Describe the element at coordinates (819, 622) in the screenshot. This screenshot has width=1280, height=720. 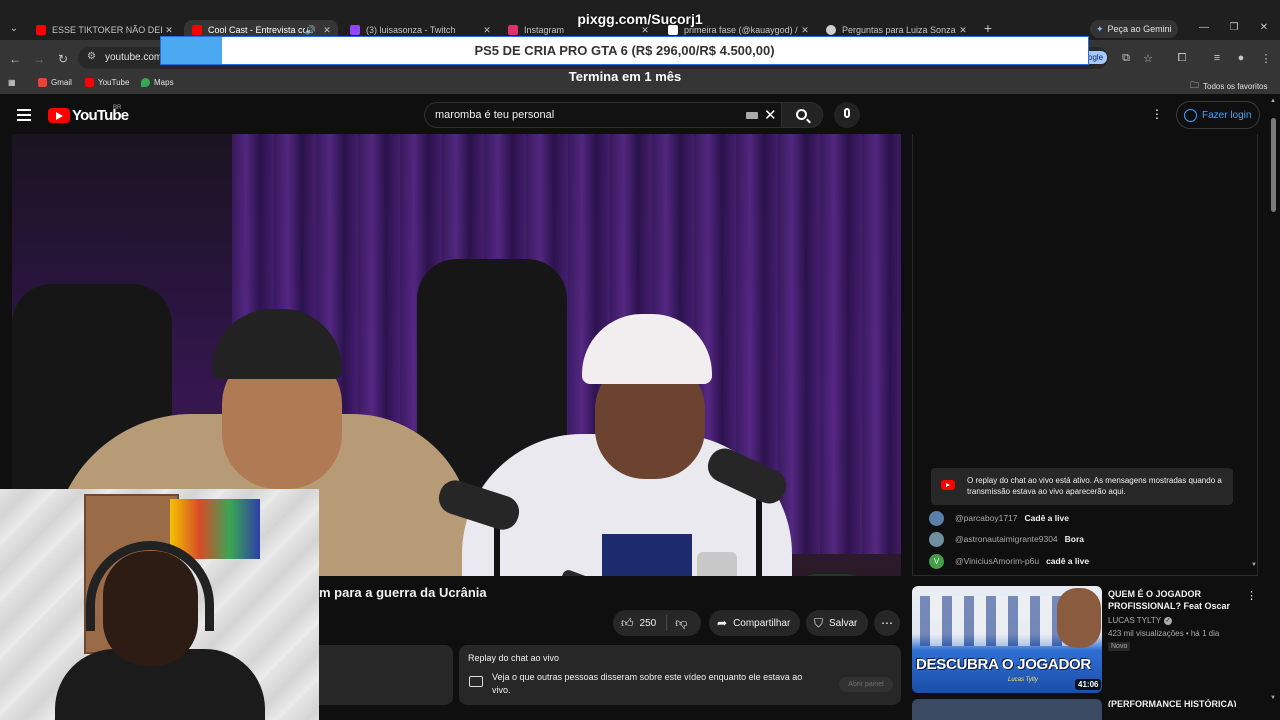
I see `bookmark-icon: ⛉` at that location.